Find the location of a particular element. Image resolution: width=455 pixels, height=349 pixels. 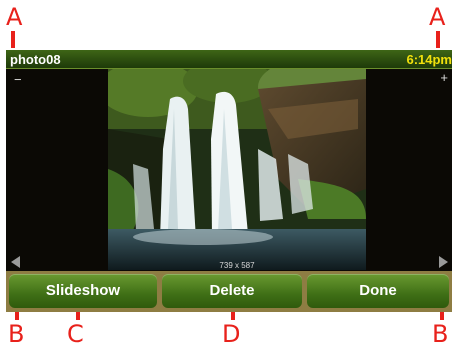

zoom-out-button: − is located at coordinates (18, 79).